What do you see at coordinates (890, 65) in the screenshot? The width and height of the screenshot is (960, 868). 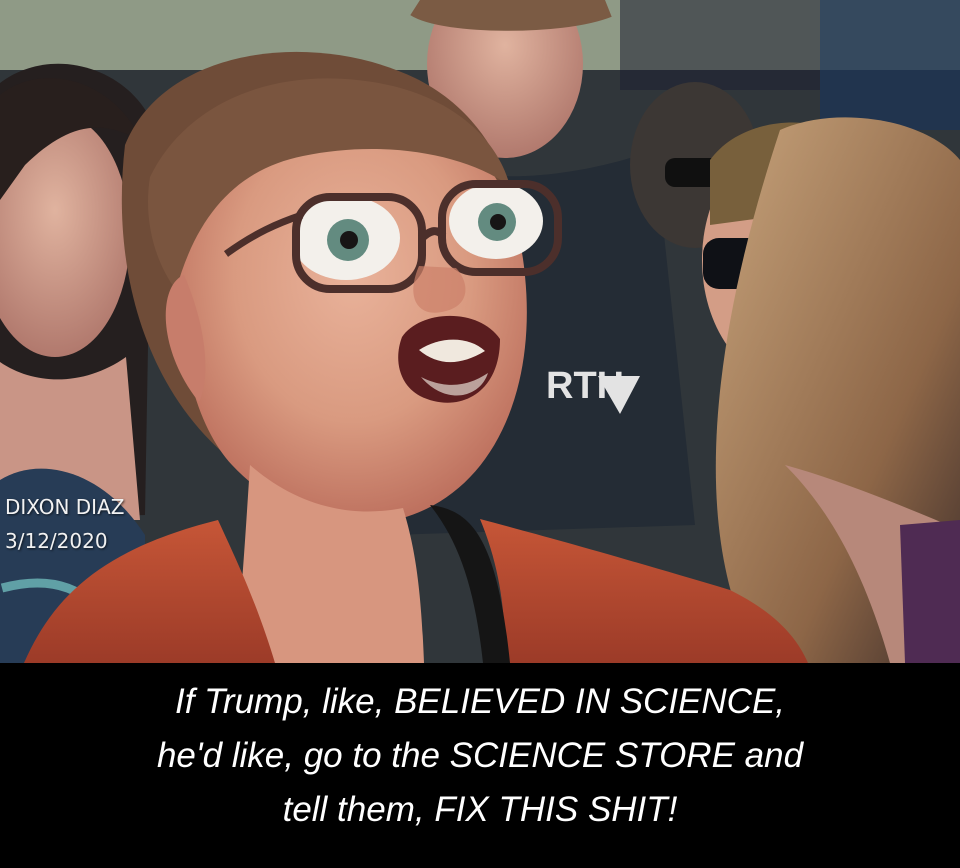 I see `background-poster` at bounding box center [890, 65].